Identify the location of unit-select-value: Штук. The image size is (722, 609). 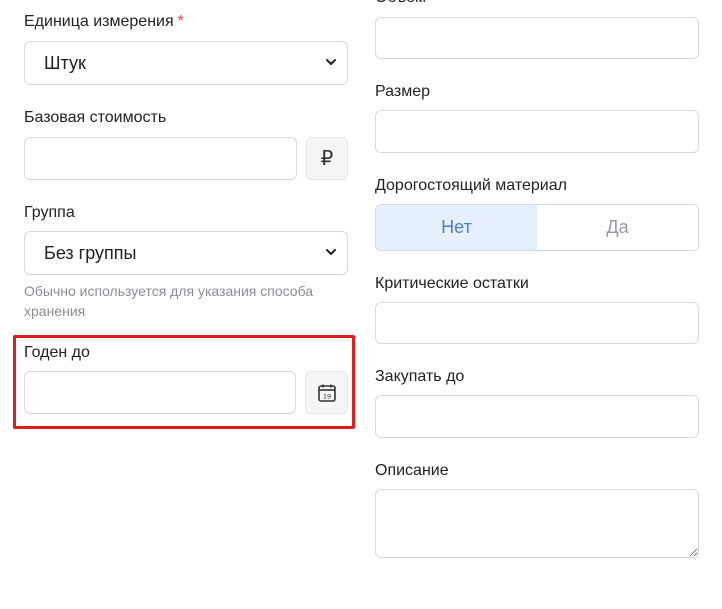
(65, 62).